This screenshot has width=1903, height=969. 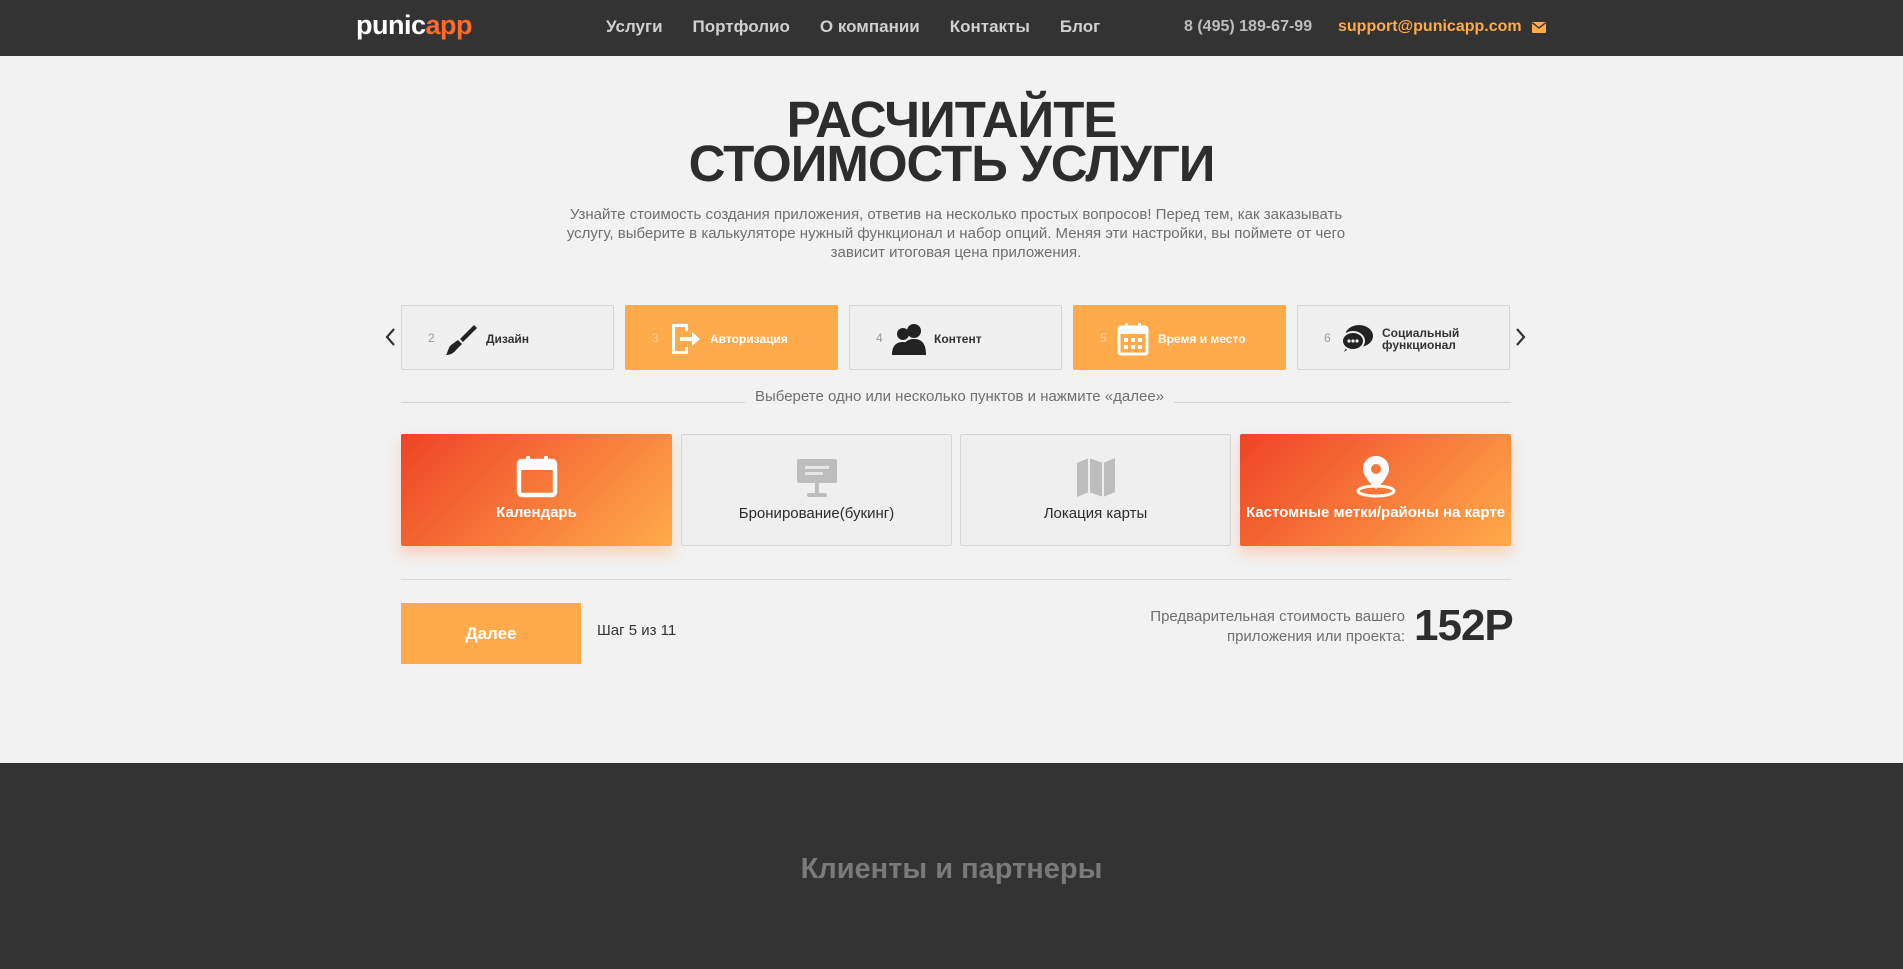 I want to click on brush-icon, so click(x=461, y=340).